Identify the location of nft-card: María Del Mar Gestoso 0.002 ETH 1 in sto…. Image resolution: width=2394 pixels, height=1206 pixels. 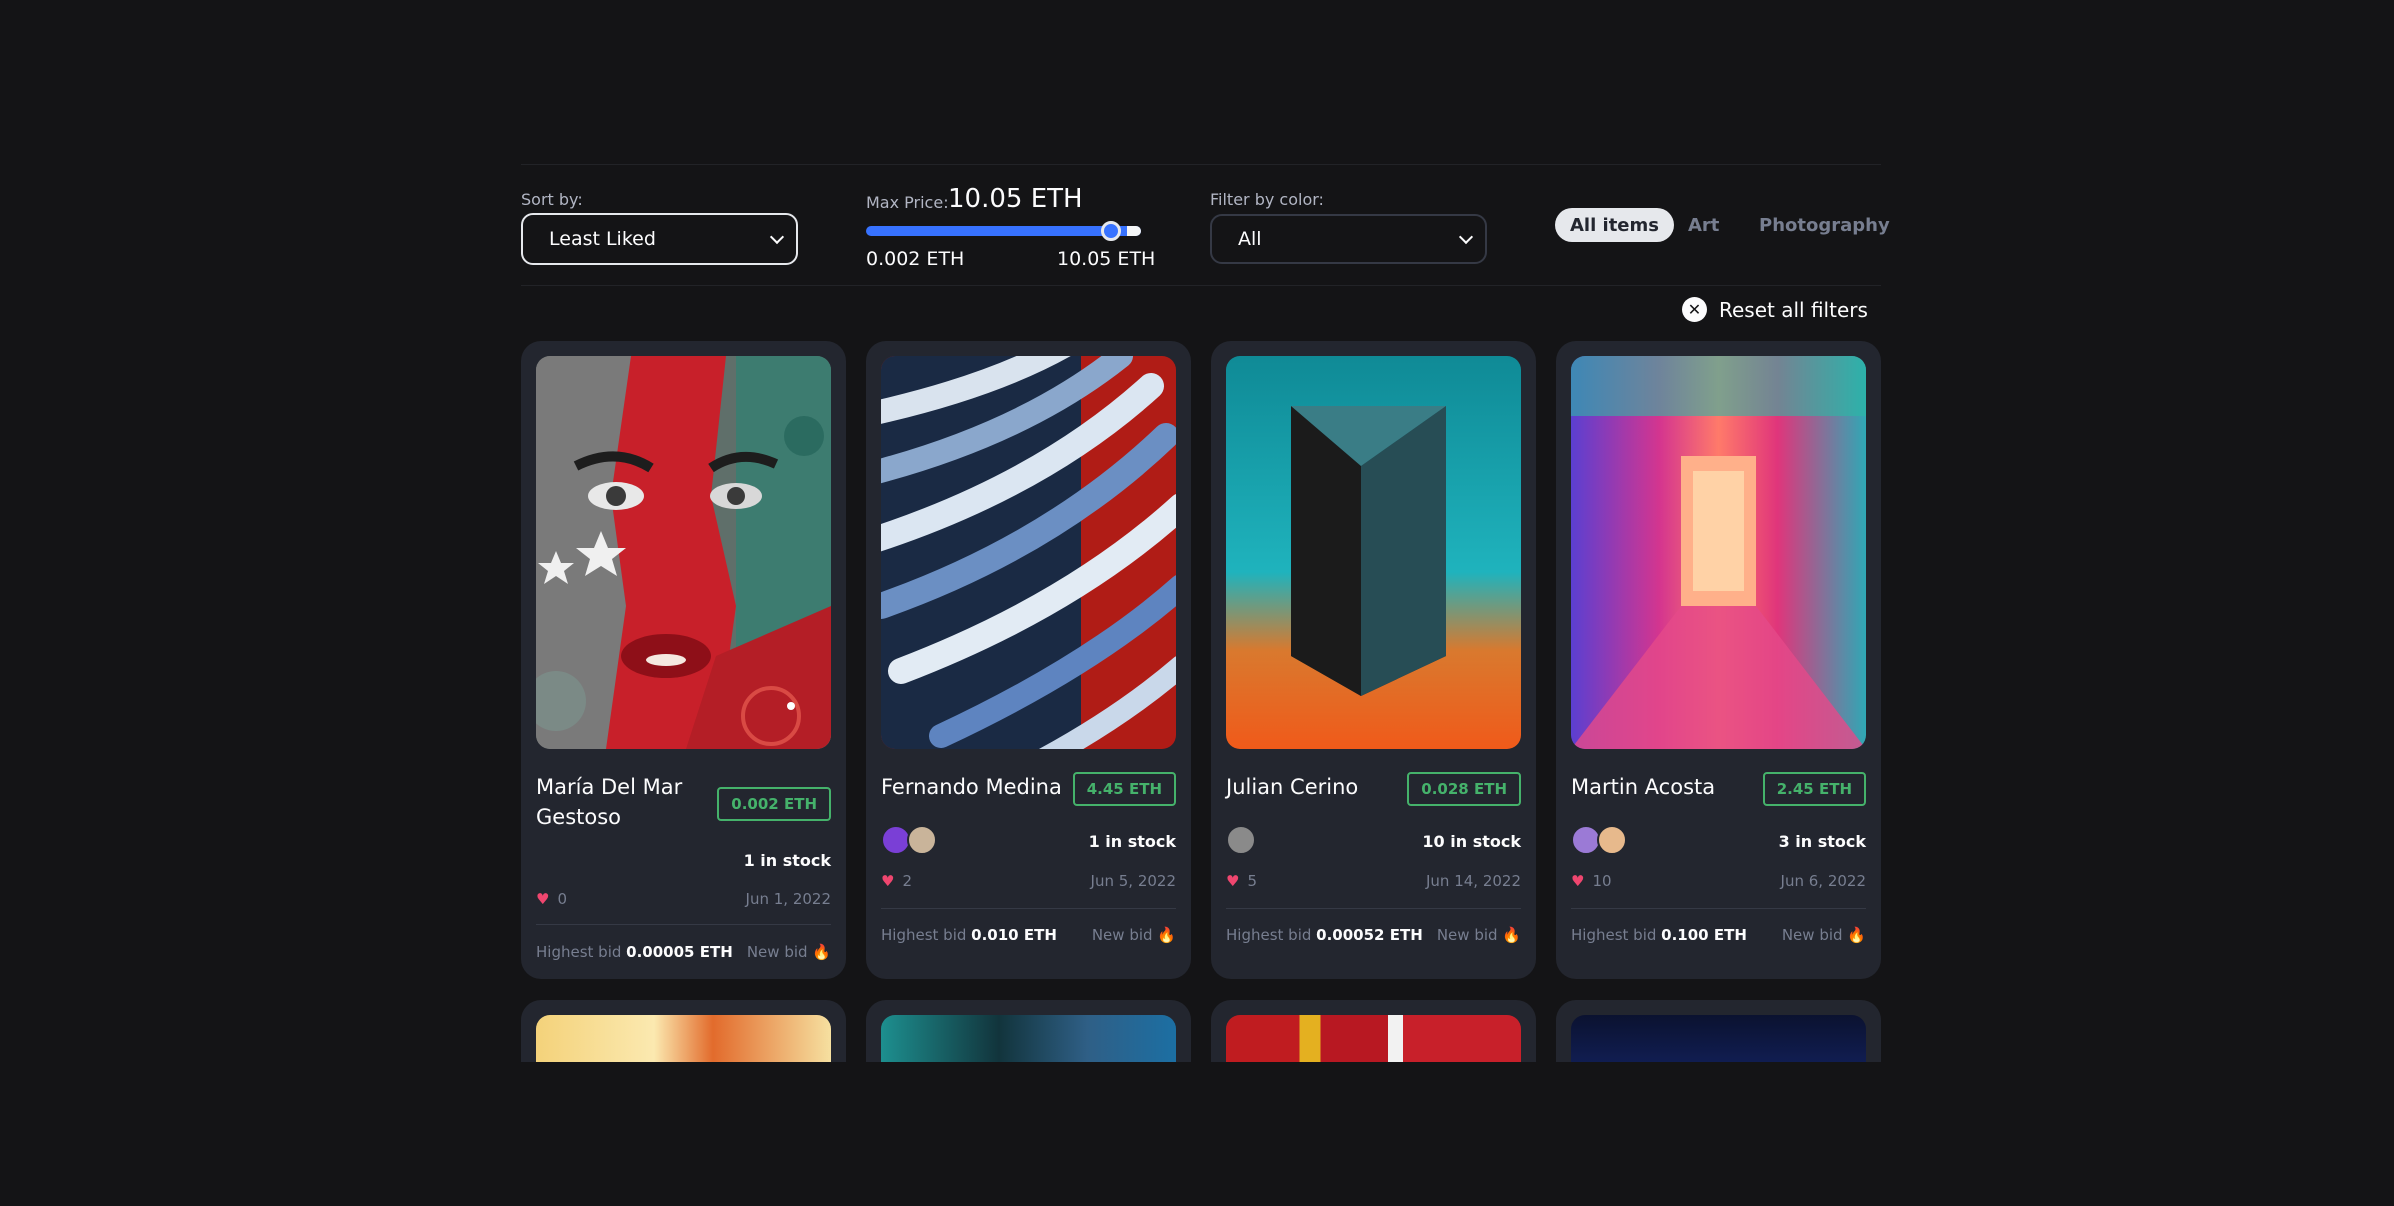
(683, 660).